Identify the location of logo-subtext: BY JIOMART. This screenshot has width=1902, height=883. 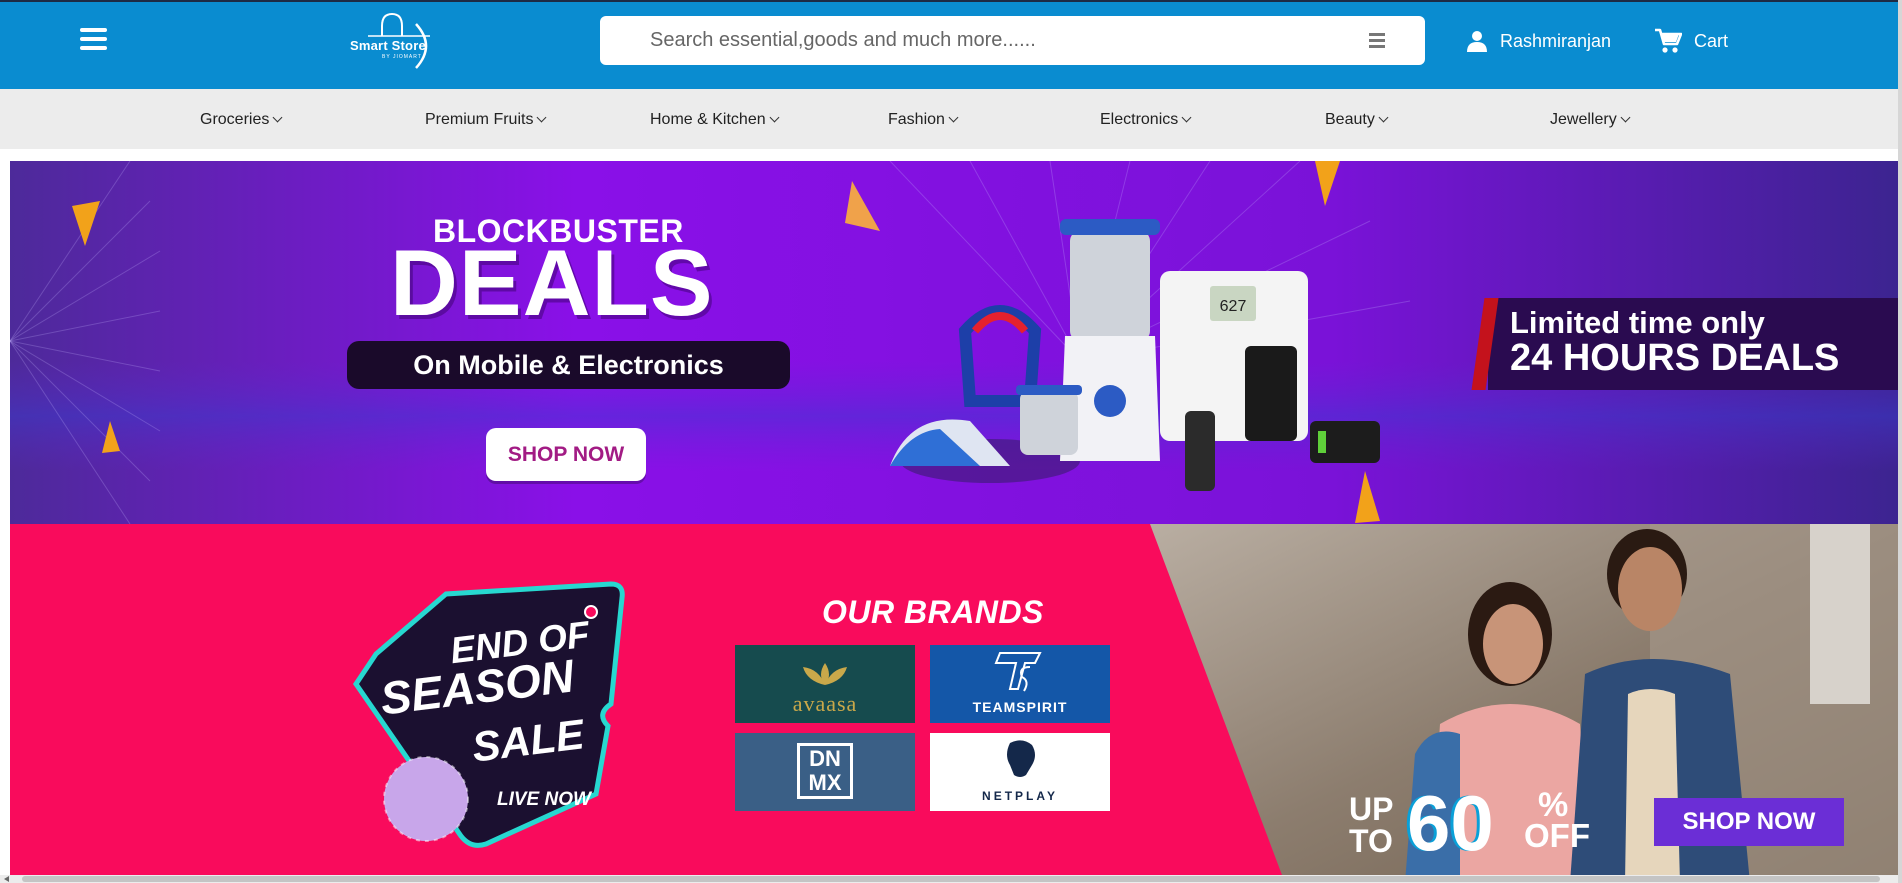
(402, 57).